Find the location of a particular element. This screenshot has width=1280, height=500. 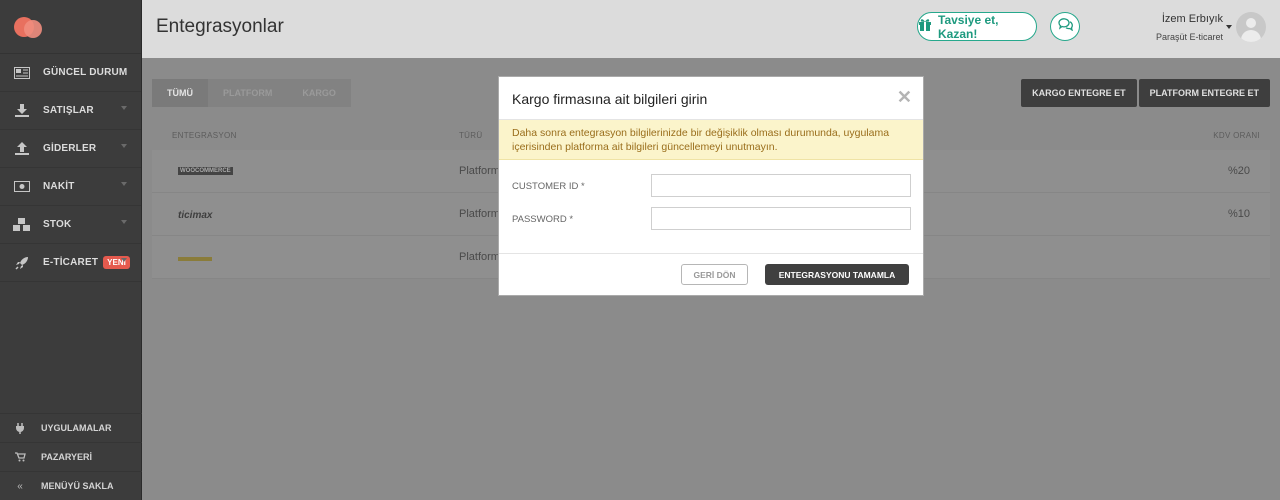

upload-icon is located at coordinates (22, 149).